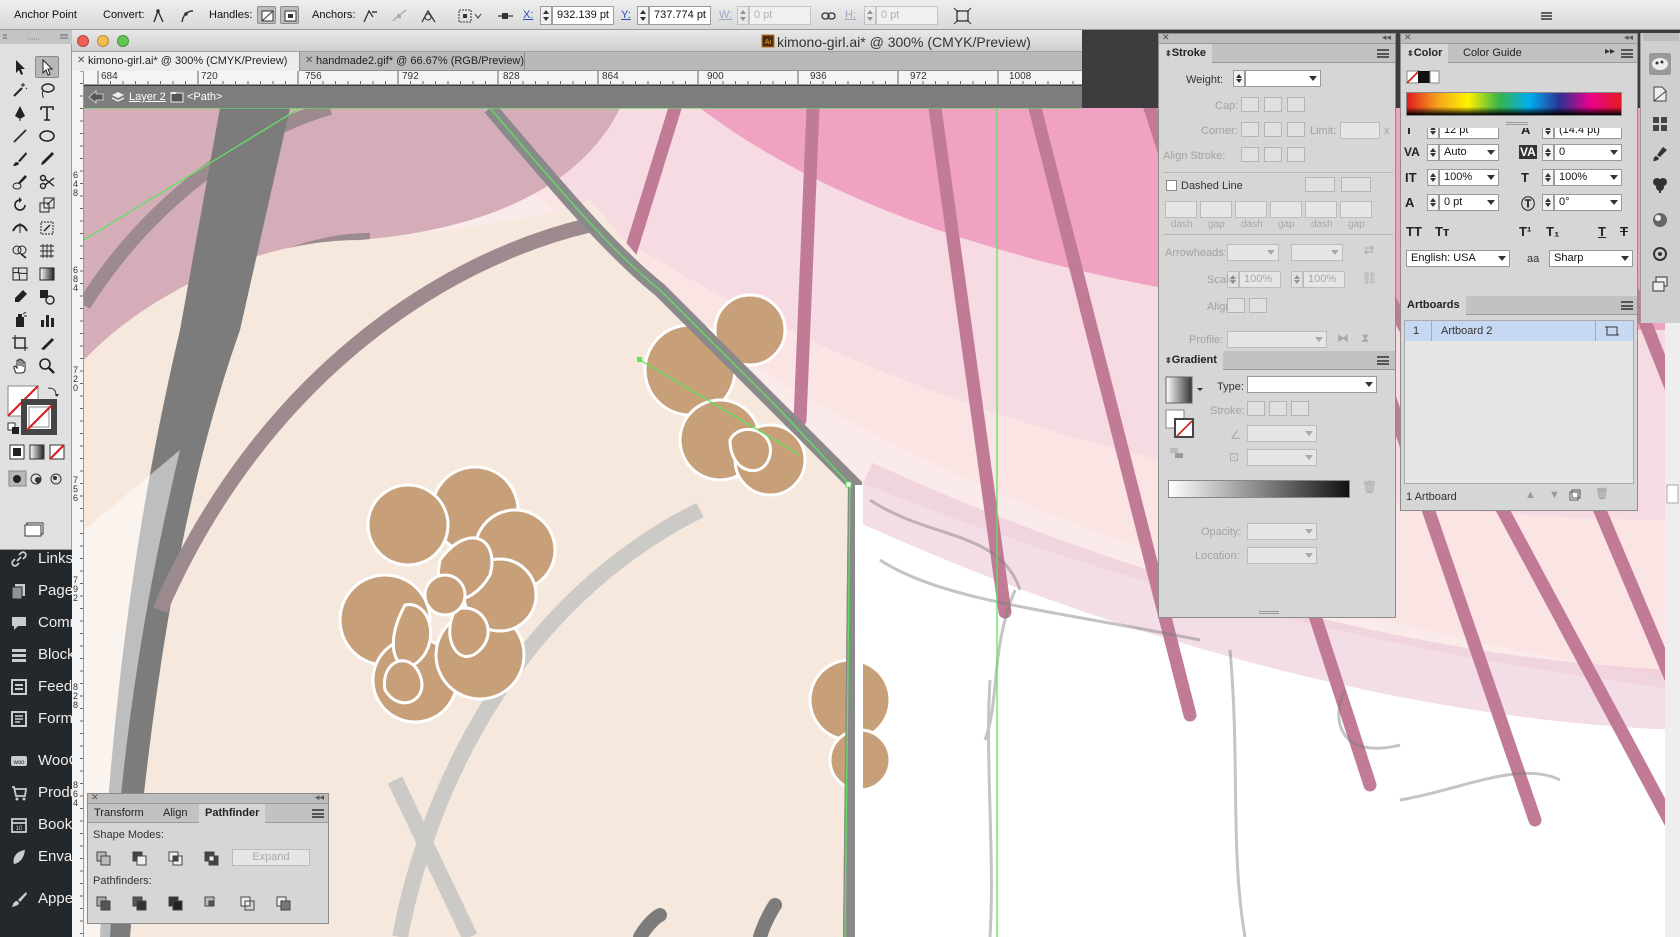 Image resolution: width=1680 pixels, height=937 pixels. What do you see at coordinates (1356, 184) in the screenshot?
I see `dash-align-button` at bounding box center [1356, 184].